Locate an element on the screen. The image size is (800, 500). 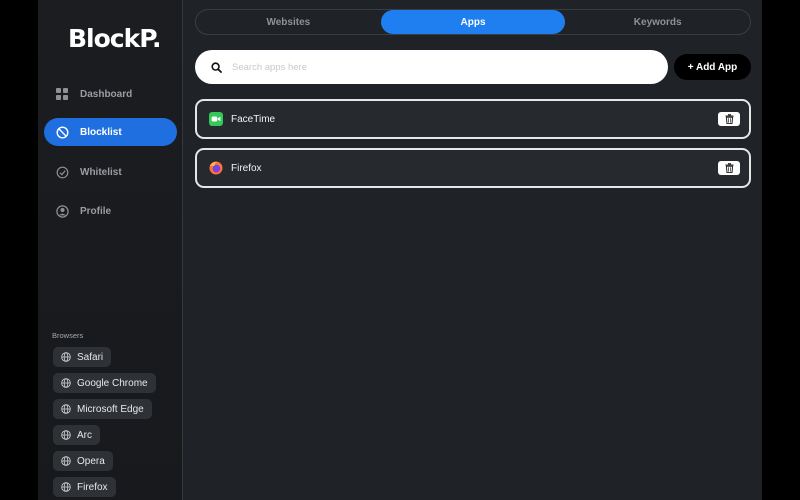
browser-chip-label: Opera is located at coordinates (91, 461).